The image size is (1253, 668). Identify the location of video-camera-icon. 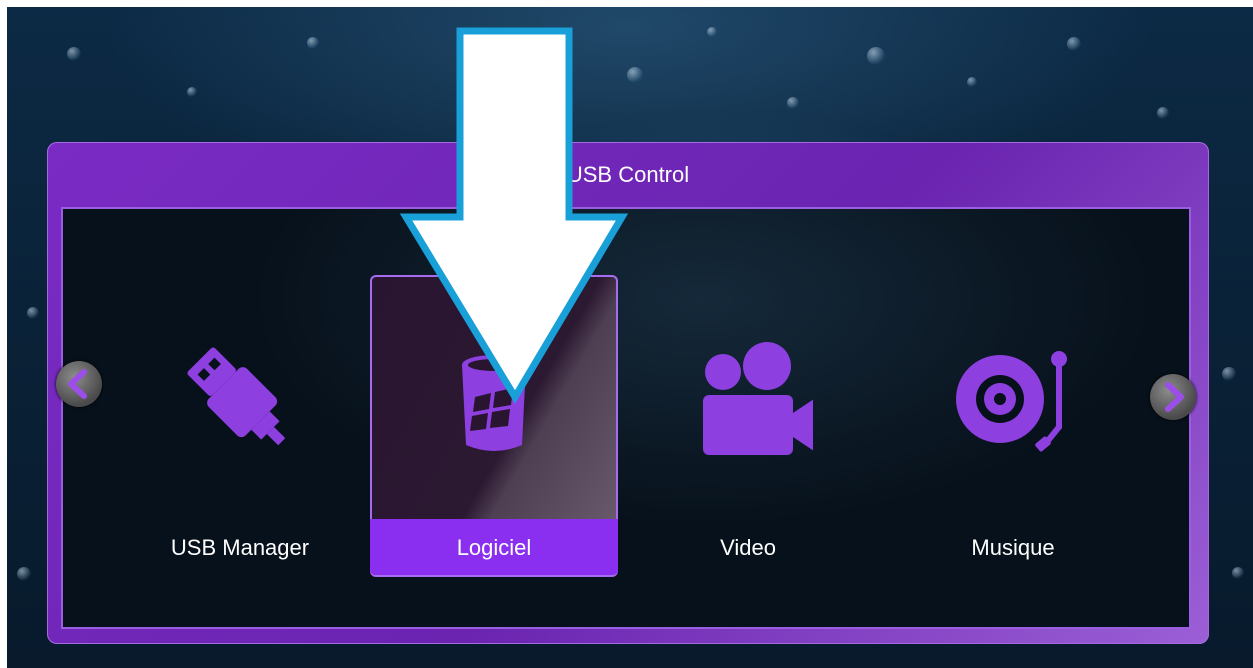
(758, 398).